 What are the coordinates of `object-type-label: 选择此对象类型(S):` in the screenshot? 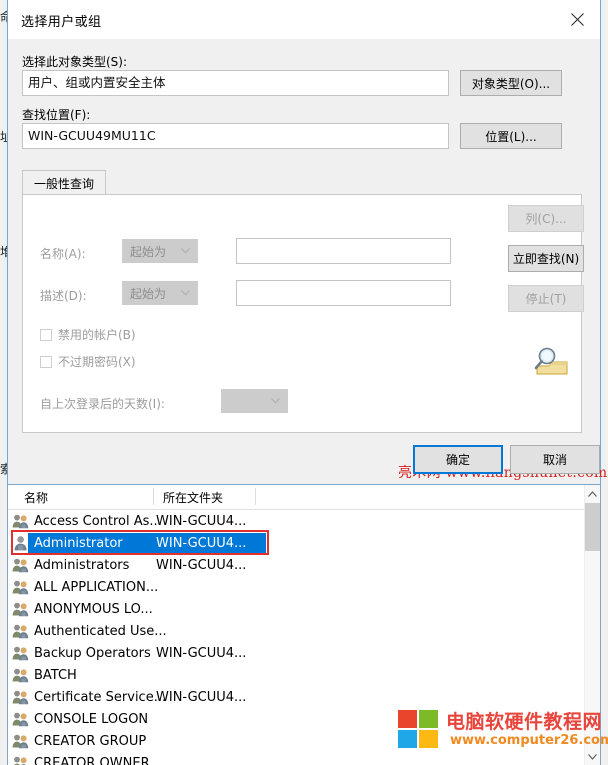 It's located at (75, 62).